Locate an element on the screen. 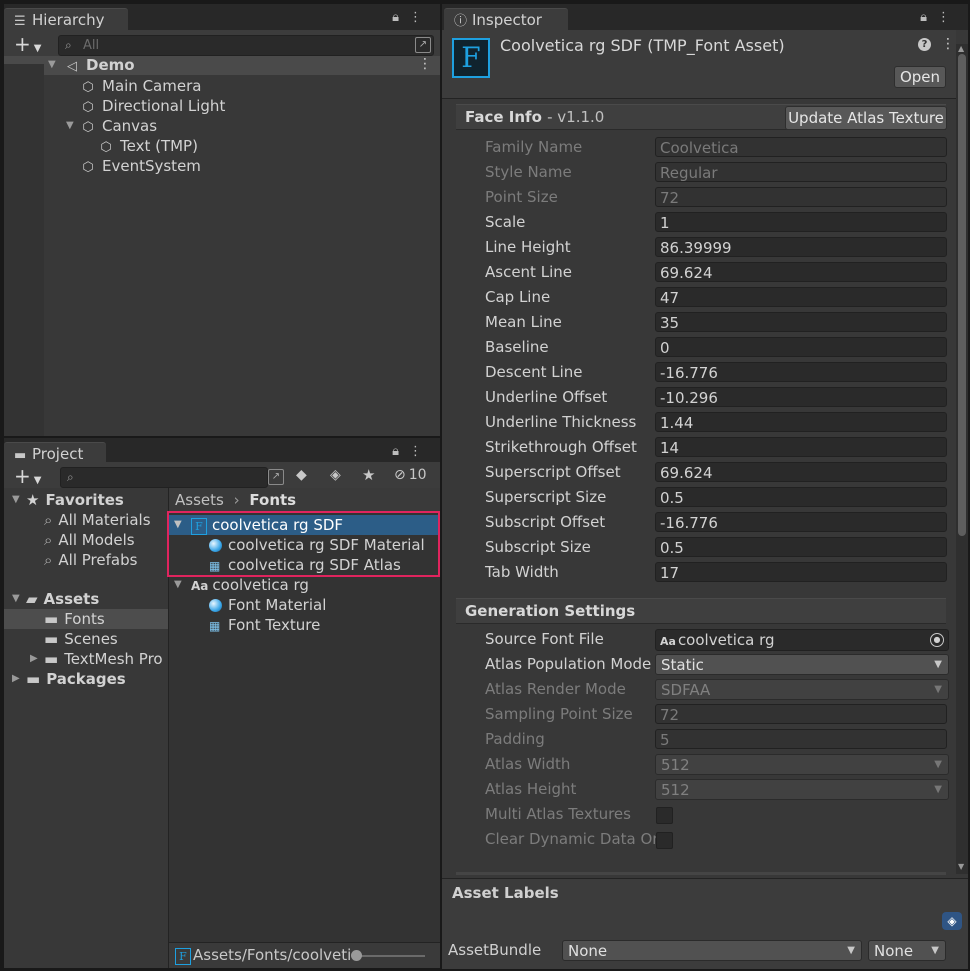 The image size is (970, 971). hierarchy-item-canvas: ⬡ Canvas is located at coordinates (118, 126).